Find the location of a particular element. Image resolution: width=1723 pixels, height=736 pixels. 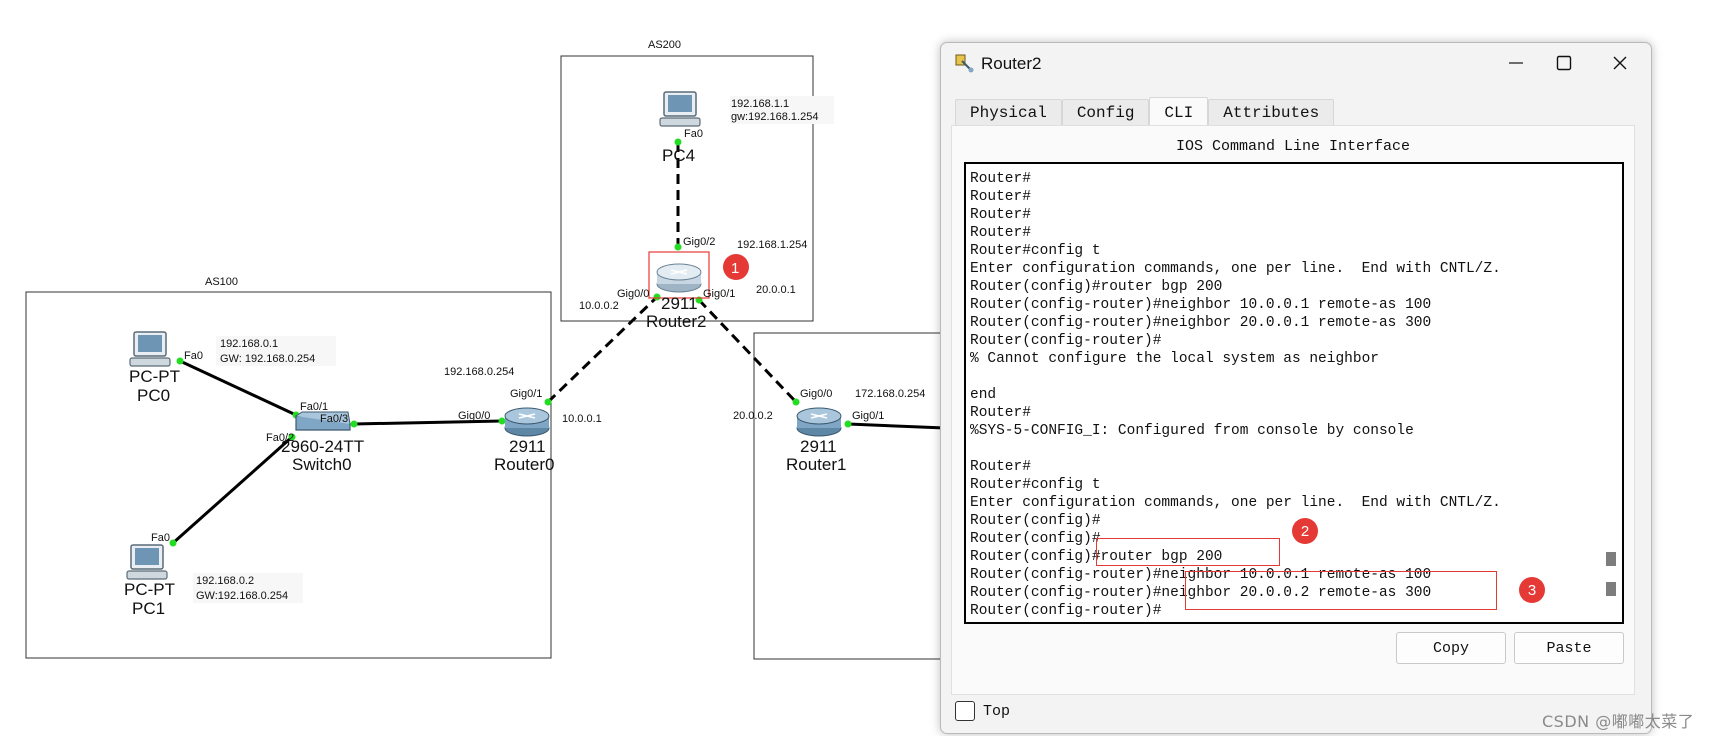

router1-port-gig01: Gig0/1 is located at coordinates (868, 416).